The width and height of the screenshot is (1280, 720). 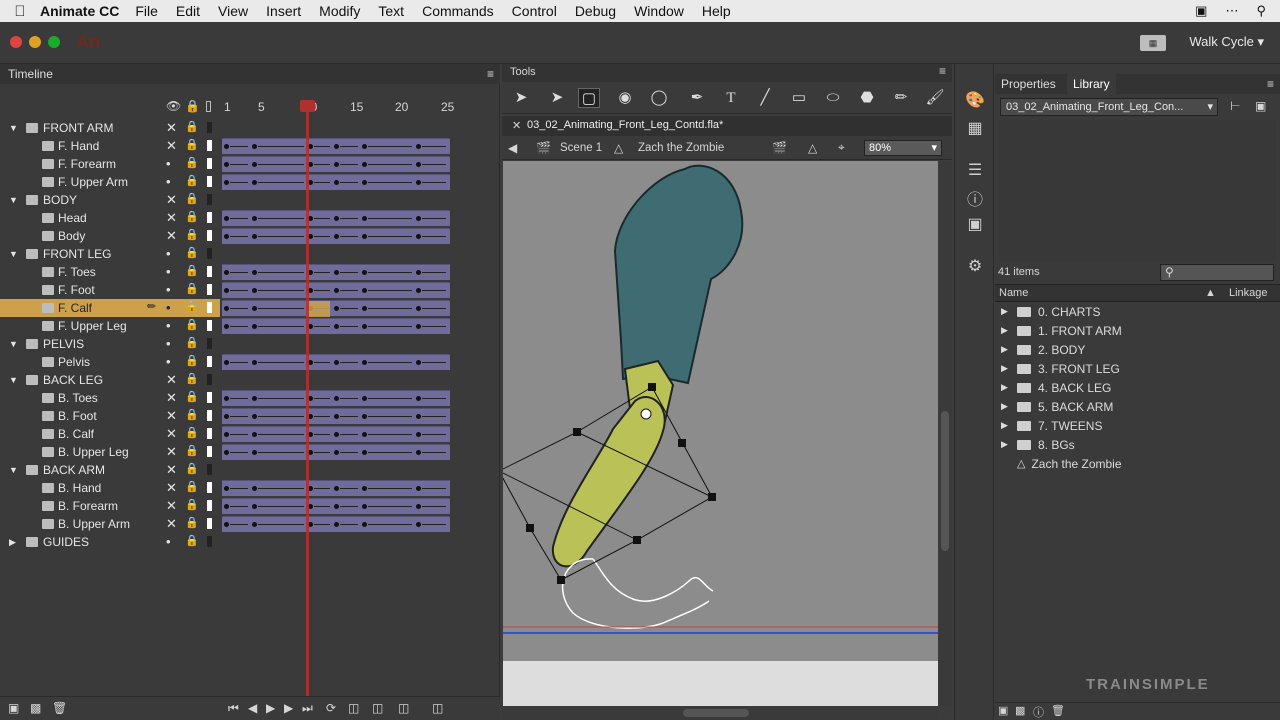 I want to click on last-frame-icon: ⏭, so click(x=307, y=708).